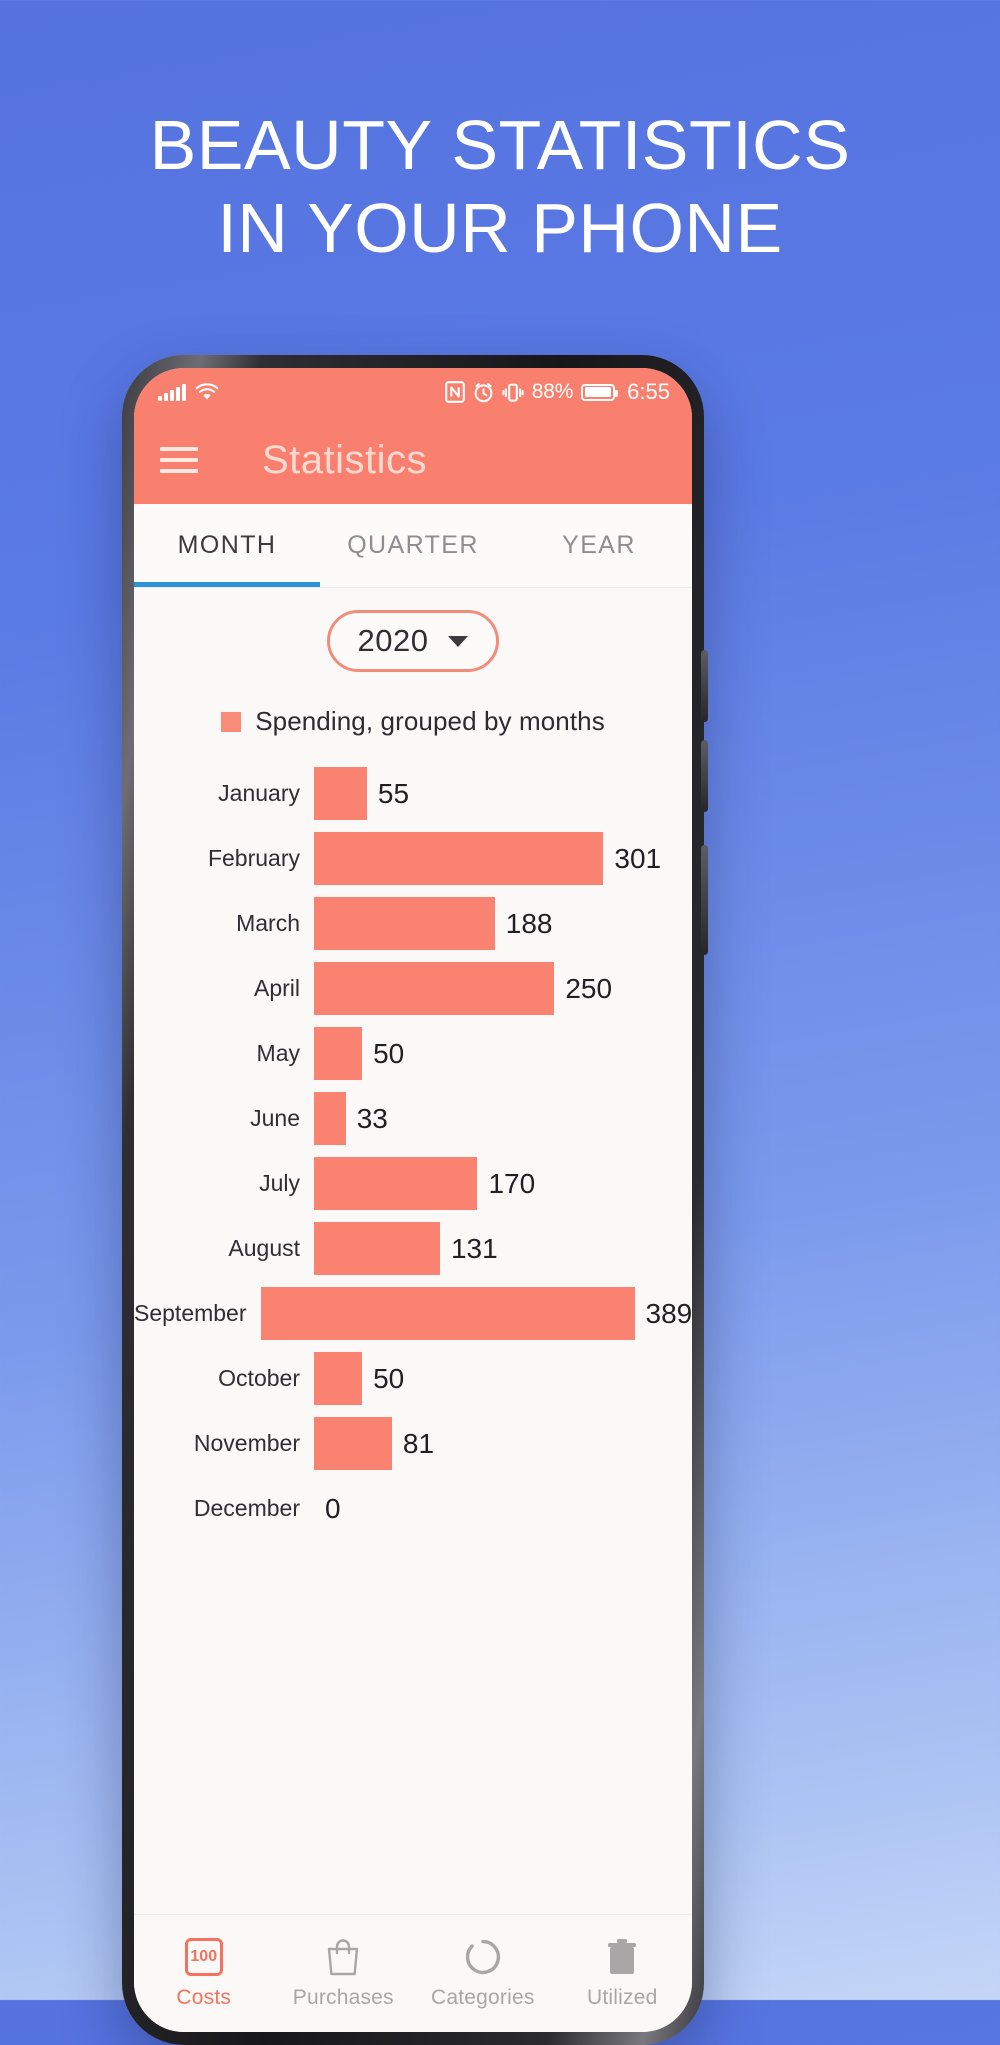  Describe the element at coordinates (552, 391) in the screenshot. I see `battery-percent-label: 88%` at that location.